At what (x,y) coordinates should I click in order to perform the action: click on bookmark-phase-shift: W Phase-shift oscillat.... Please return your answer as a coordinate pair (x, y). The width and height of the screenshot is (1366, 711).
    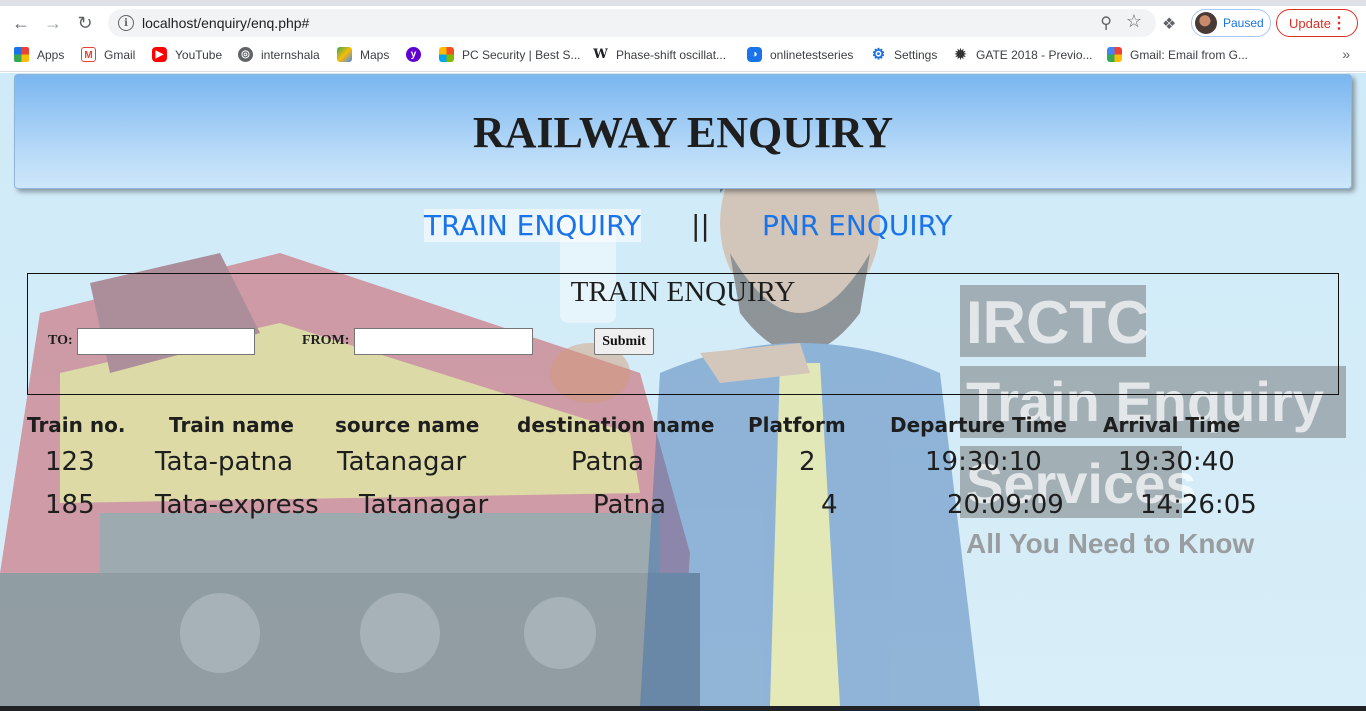
    Looking at the image, I should click on (659, 54).